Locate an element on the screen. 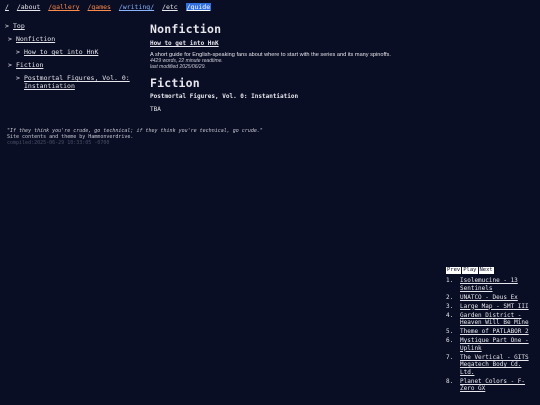 Image resolution: width=540 pixels, height=405 pixels. track-number: 8. is located at coordinates (450, 381).